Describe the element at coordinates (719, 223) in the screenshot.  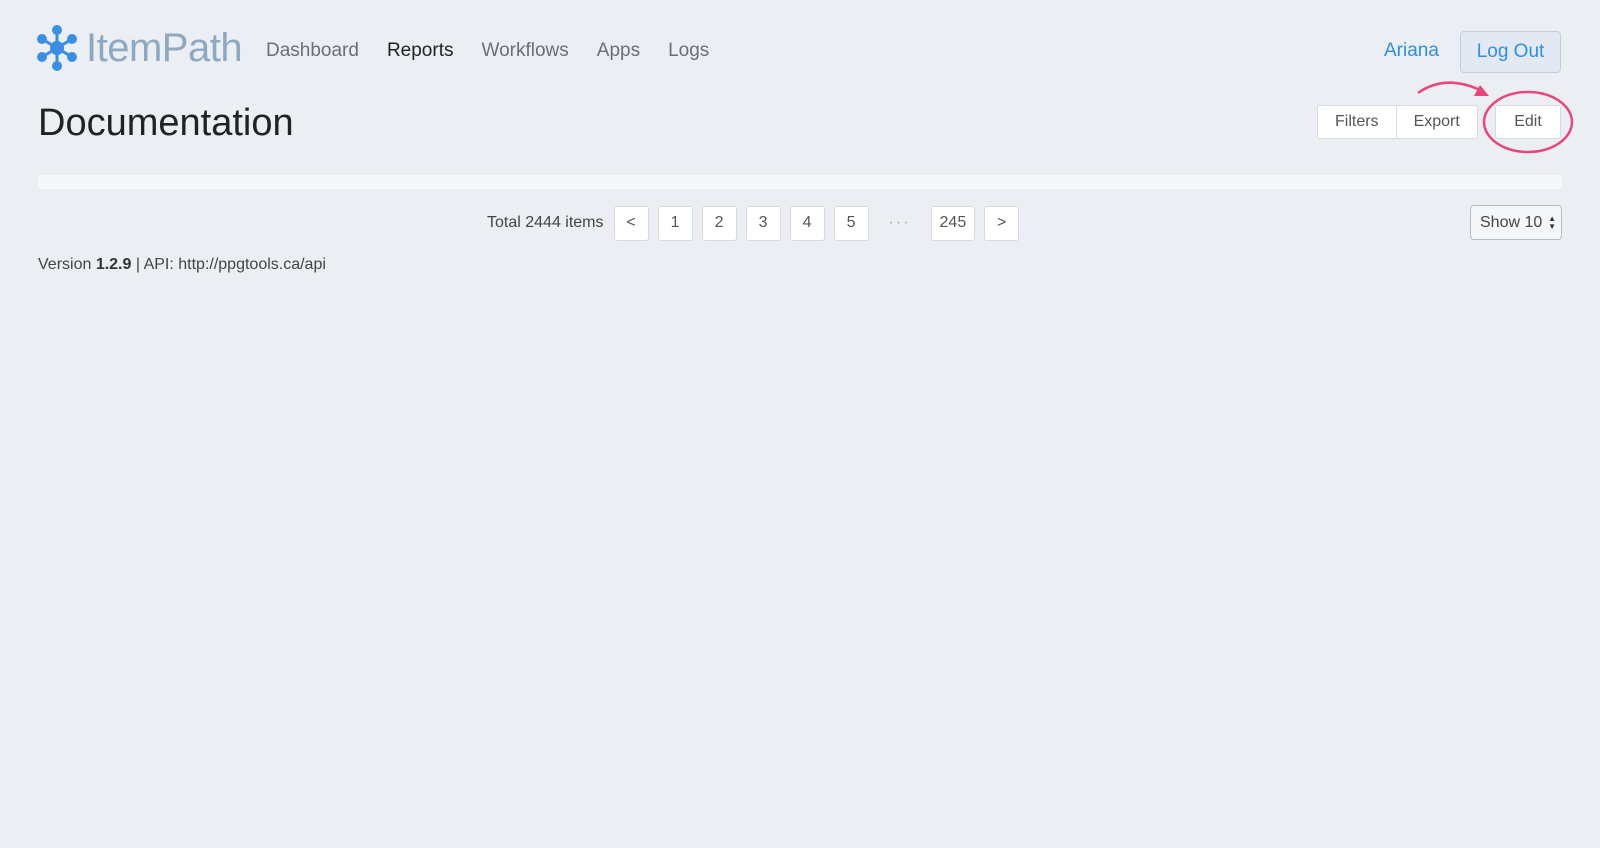
I see `page-button-2: 2` at that location.